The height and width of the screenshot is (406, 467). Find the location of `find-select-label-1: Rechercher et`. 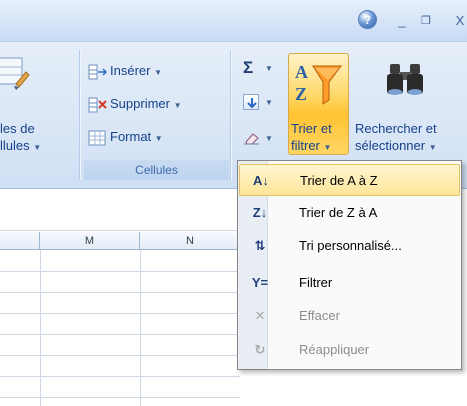

find-select-label-1: Rechercher et is located at coordinates (396, 128).